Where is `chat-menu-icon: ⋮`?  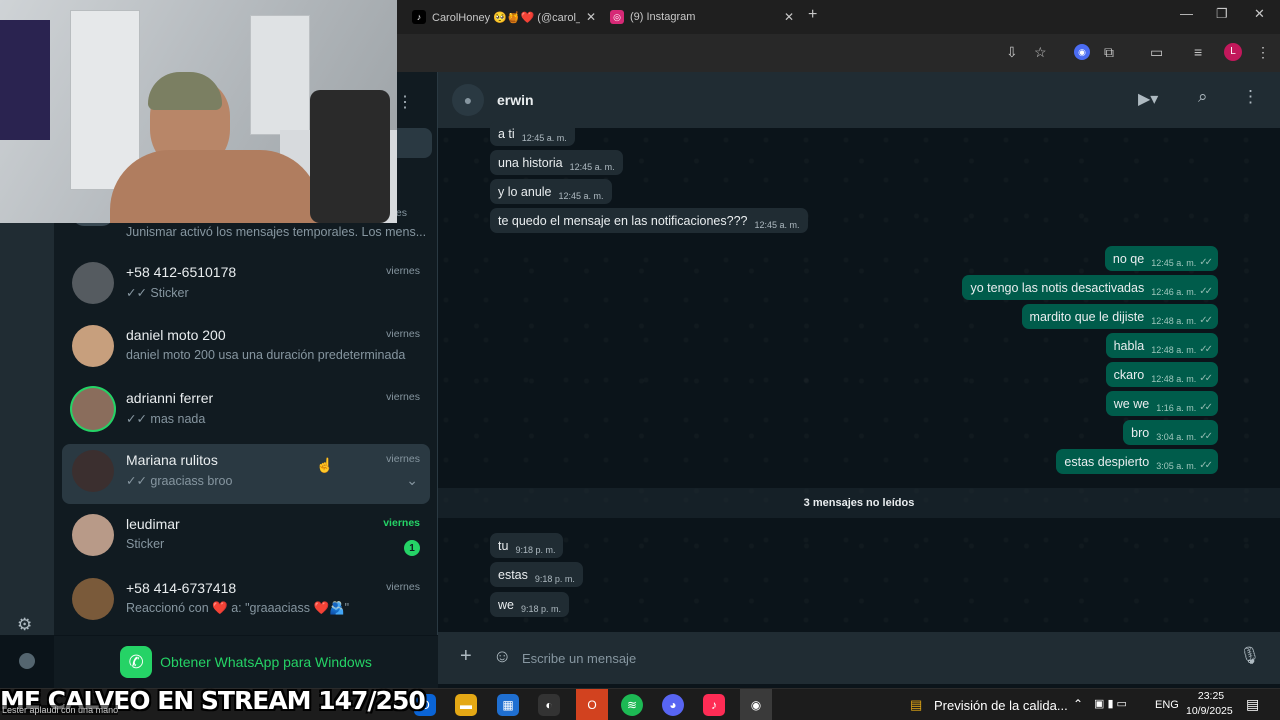
chat-menu-icon: ⋮ is located at coordinates (1250, 97).